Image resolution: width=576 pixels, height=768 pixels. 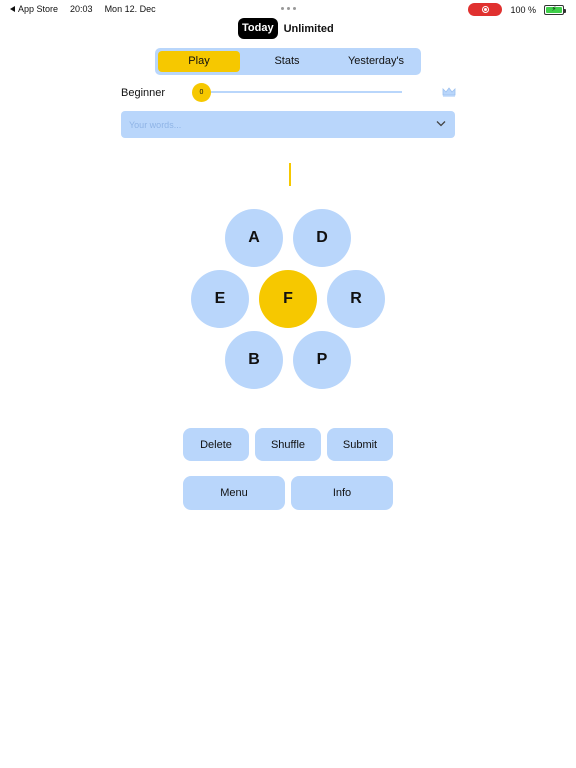 I want to click on crown-icon, so click(x=449, y=92).